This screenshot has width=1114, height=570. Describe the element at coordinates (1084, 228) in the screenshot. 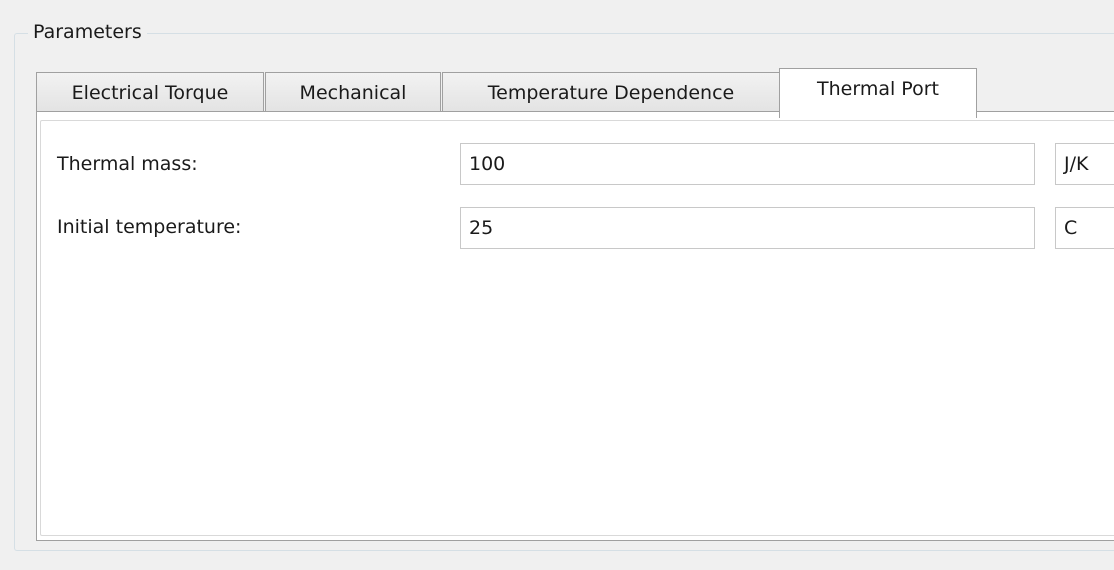

I see `initial-temperature-unit-field: C` at that location.